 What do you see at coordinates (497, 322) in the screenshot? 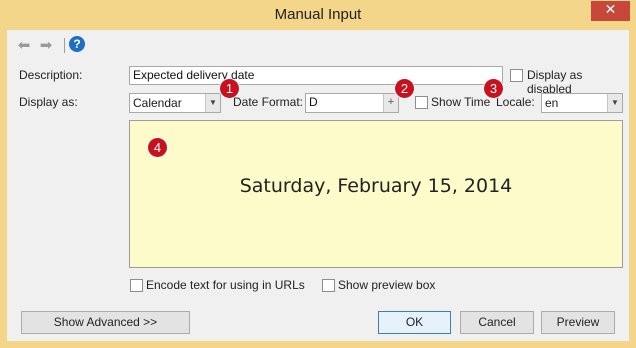
I see `cancel-button: Cancel` at bounding box center [497, 322].